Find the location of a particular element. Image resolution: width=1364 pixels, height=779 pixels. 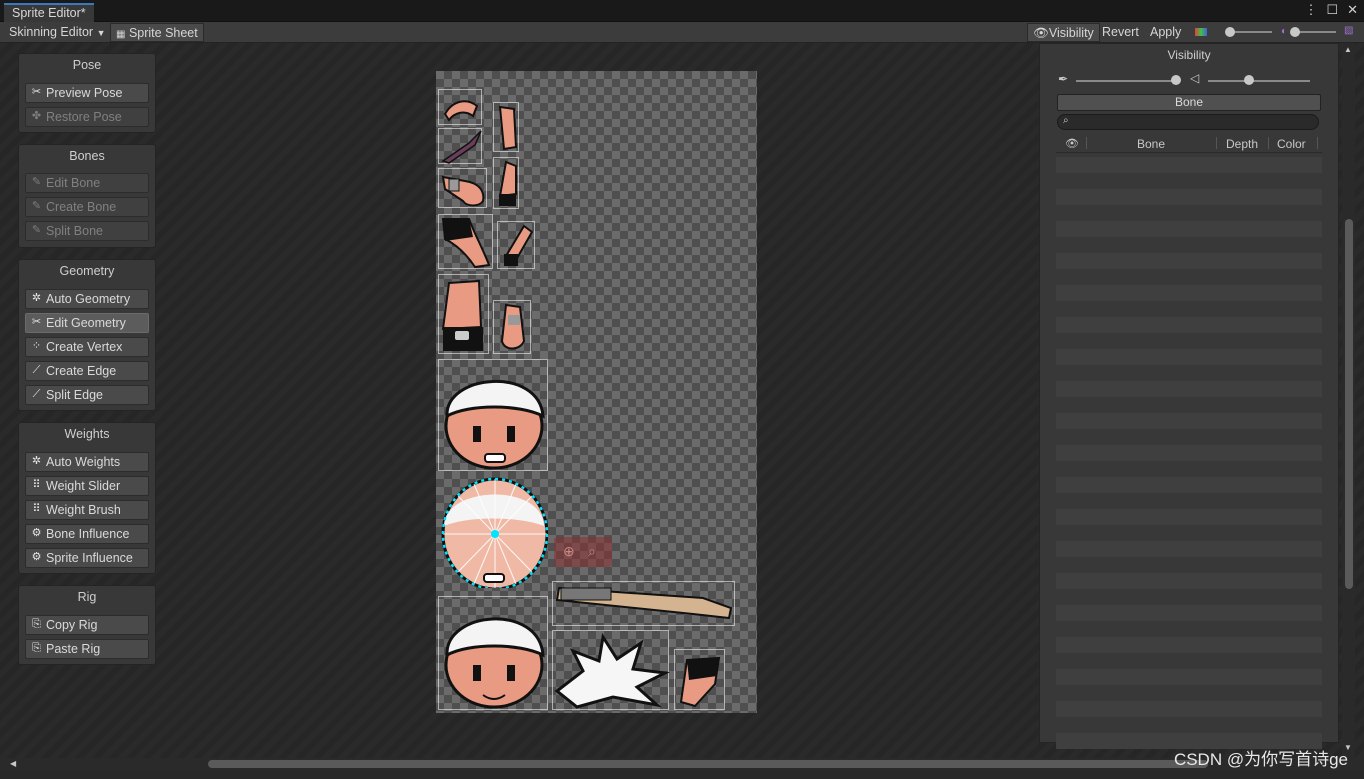

mesh-opacity-knob is located at coordinates (1248, 80).